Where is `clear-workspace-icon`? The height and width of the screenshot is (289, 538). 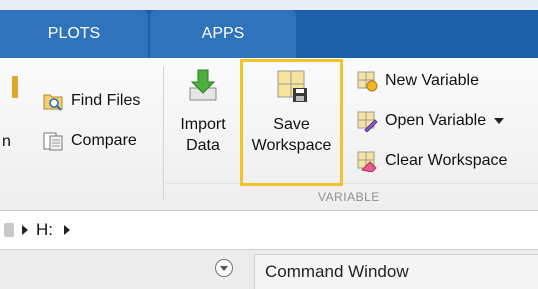 clear-workspace-icon is located at coordinates (367, 161).